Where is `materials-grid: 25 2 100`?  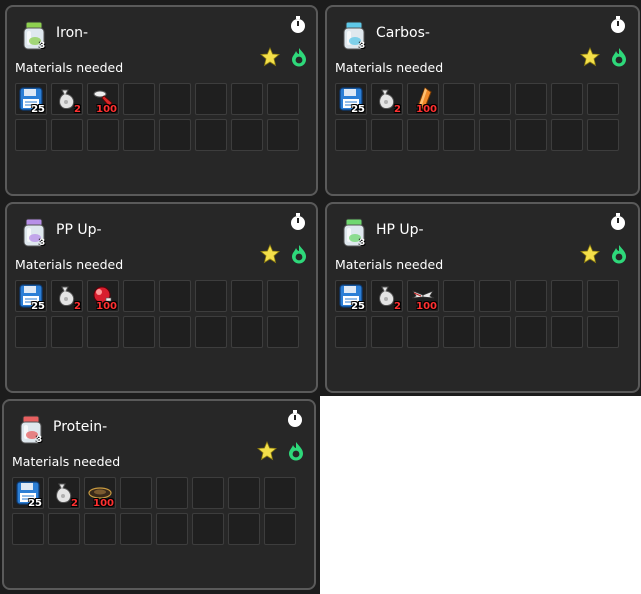 materials-grid: 25 2 100 is located at coordinates (477, 117).